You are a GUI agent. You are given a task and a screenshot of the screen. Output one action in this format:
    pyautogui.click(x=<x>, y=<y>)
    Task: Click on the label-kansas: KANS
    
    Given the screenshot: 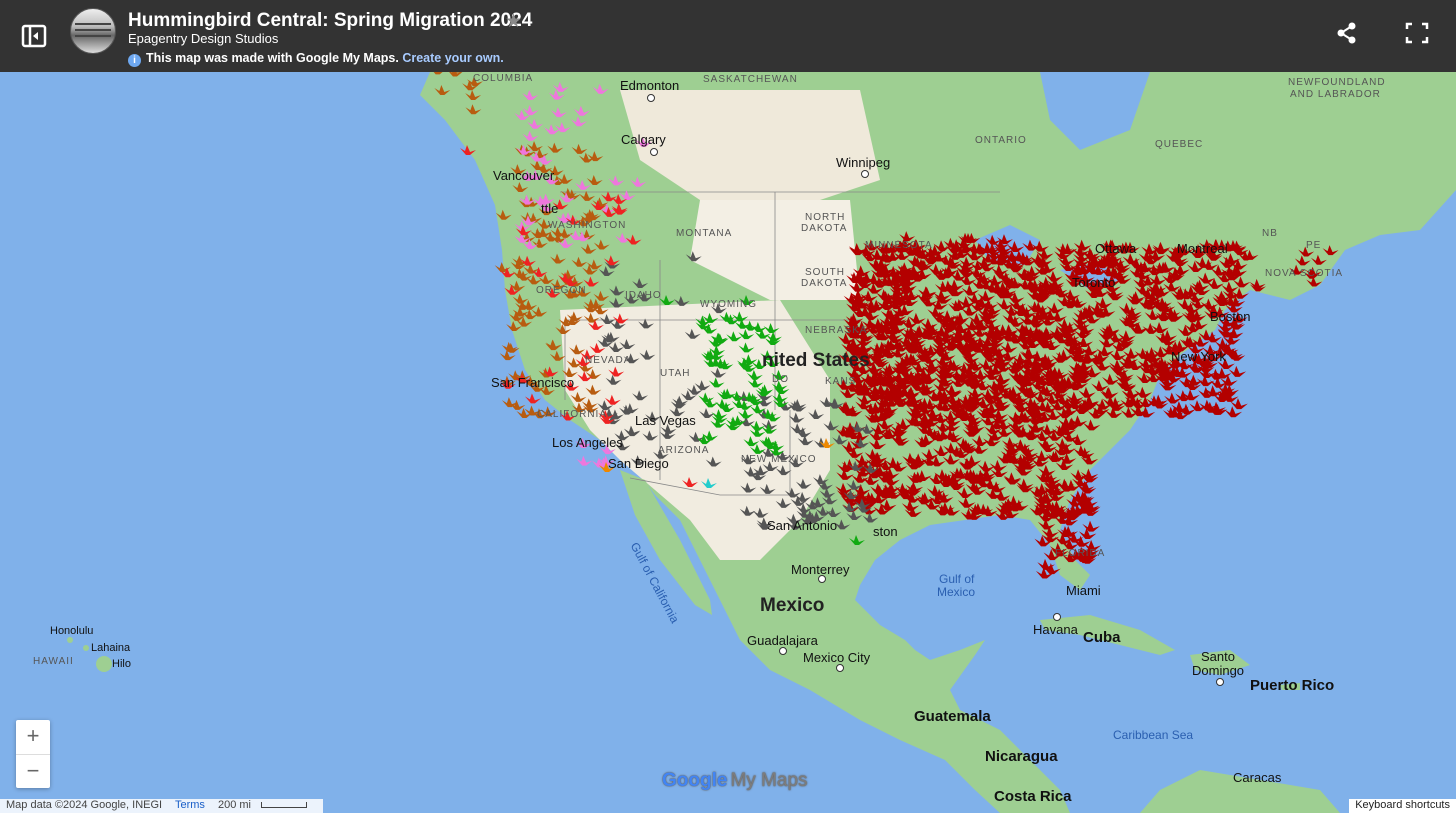 What is the action you would take?
    pyautogui.click(x=841, y=381)
    